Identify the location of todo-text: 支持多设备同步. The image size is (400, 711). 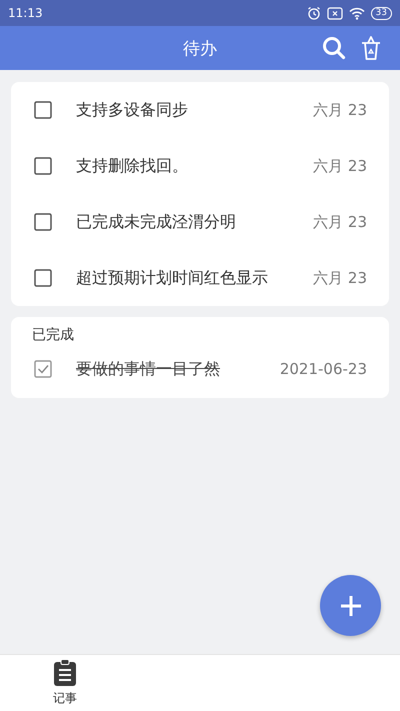
(195, 110).